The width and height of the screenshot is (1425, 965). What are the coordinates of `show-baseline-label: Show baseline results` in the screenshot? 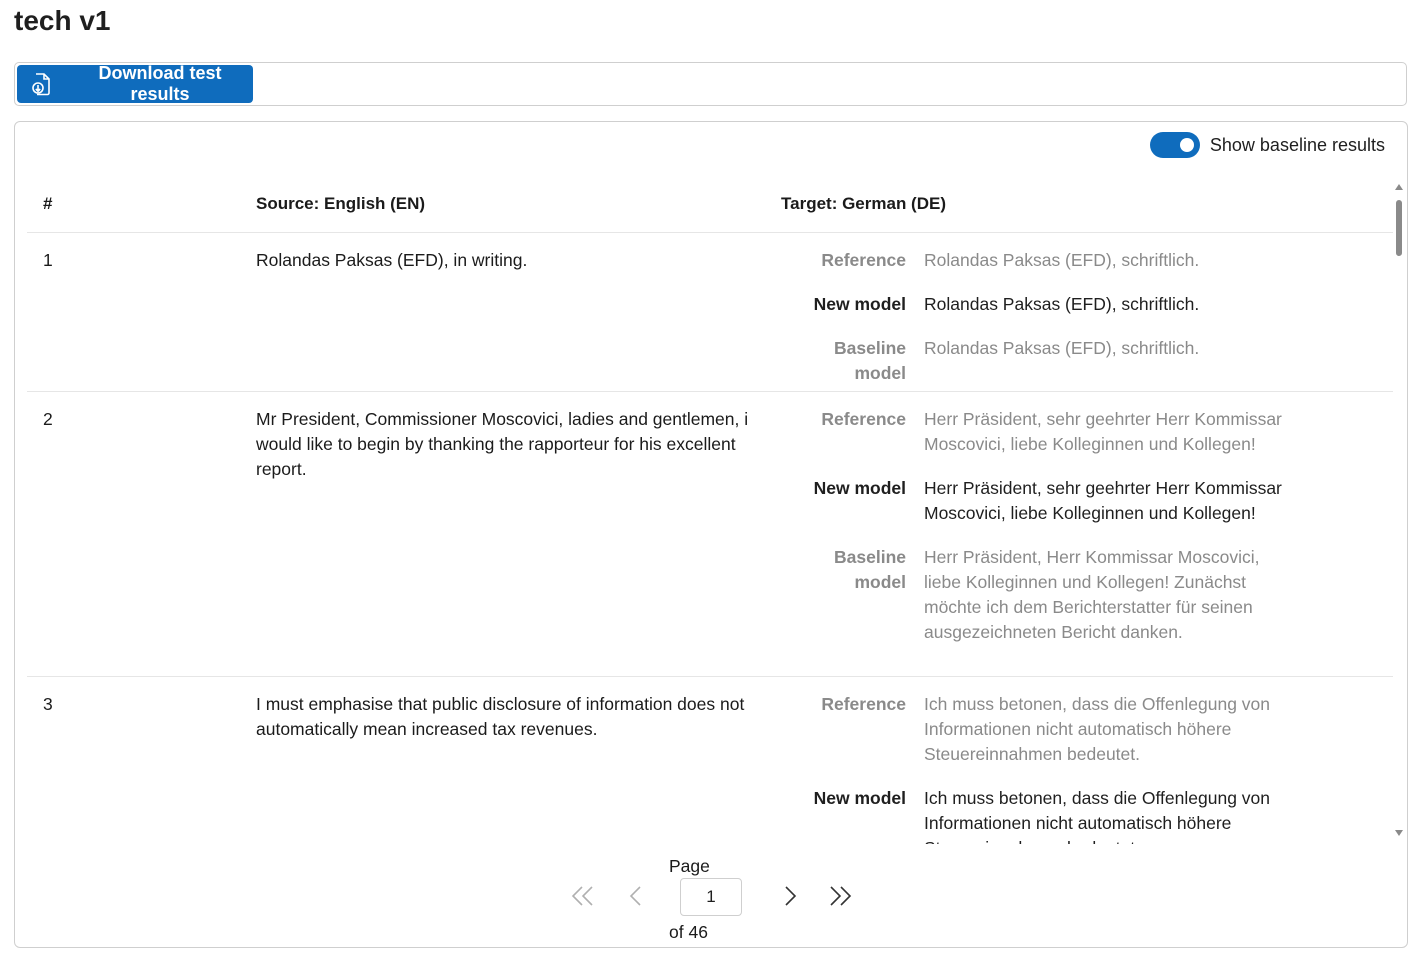 It's located at (1297, 144).